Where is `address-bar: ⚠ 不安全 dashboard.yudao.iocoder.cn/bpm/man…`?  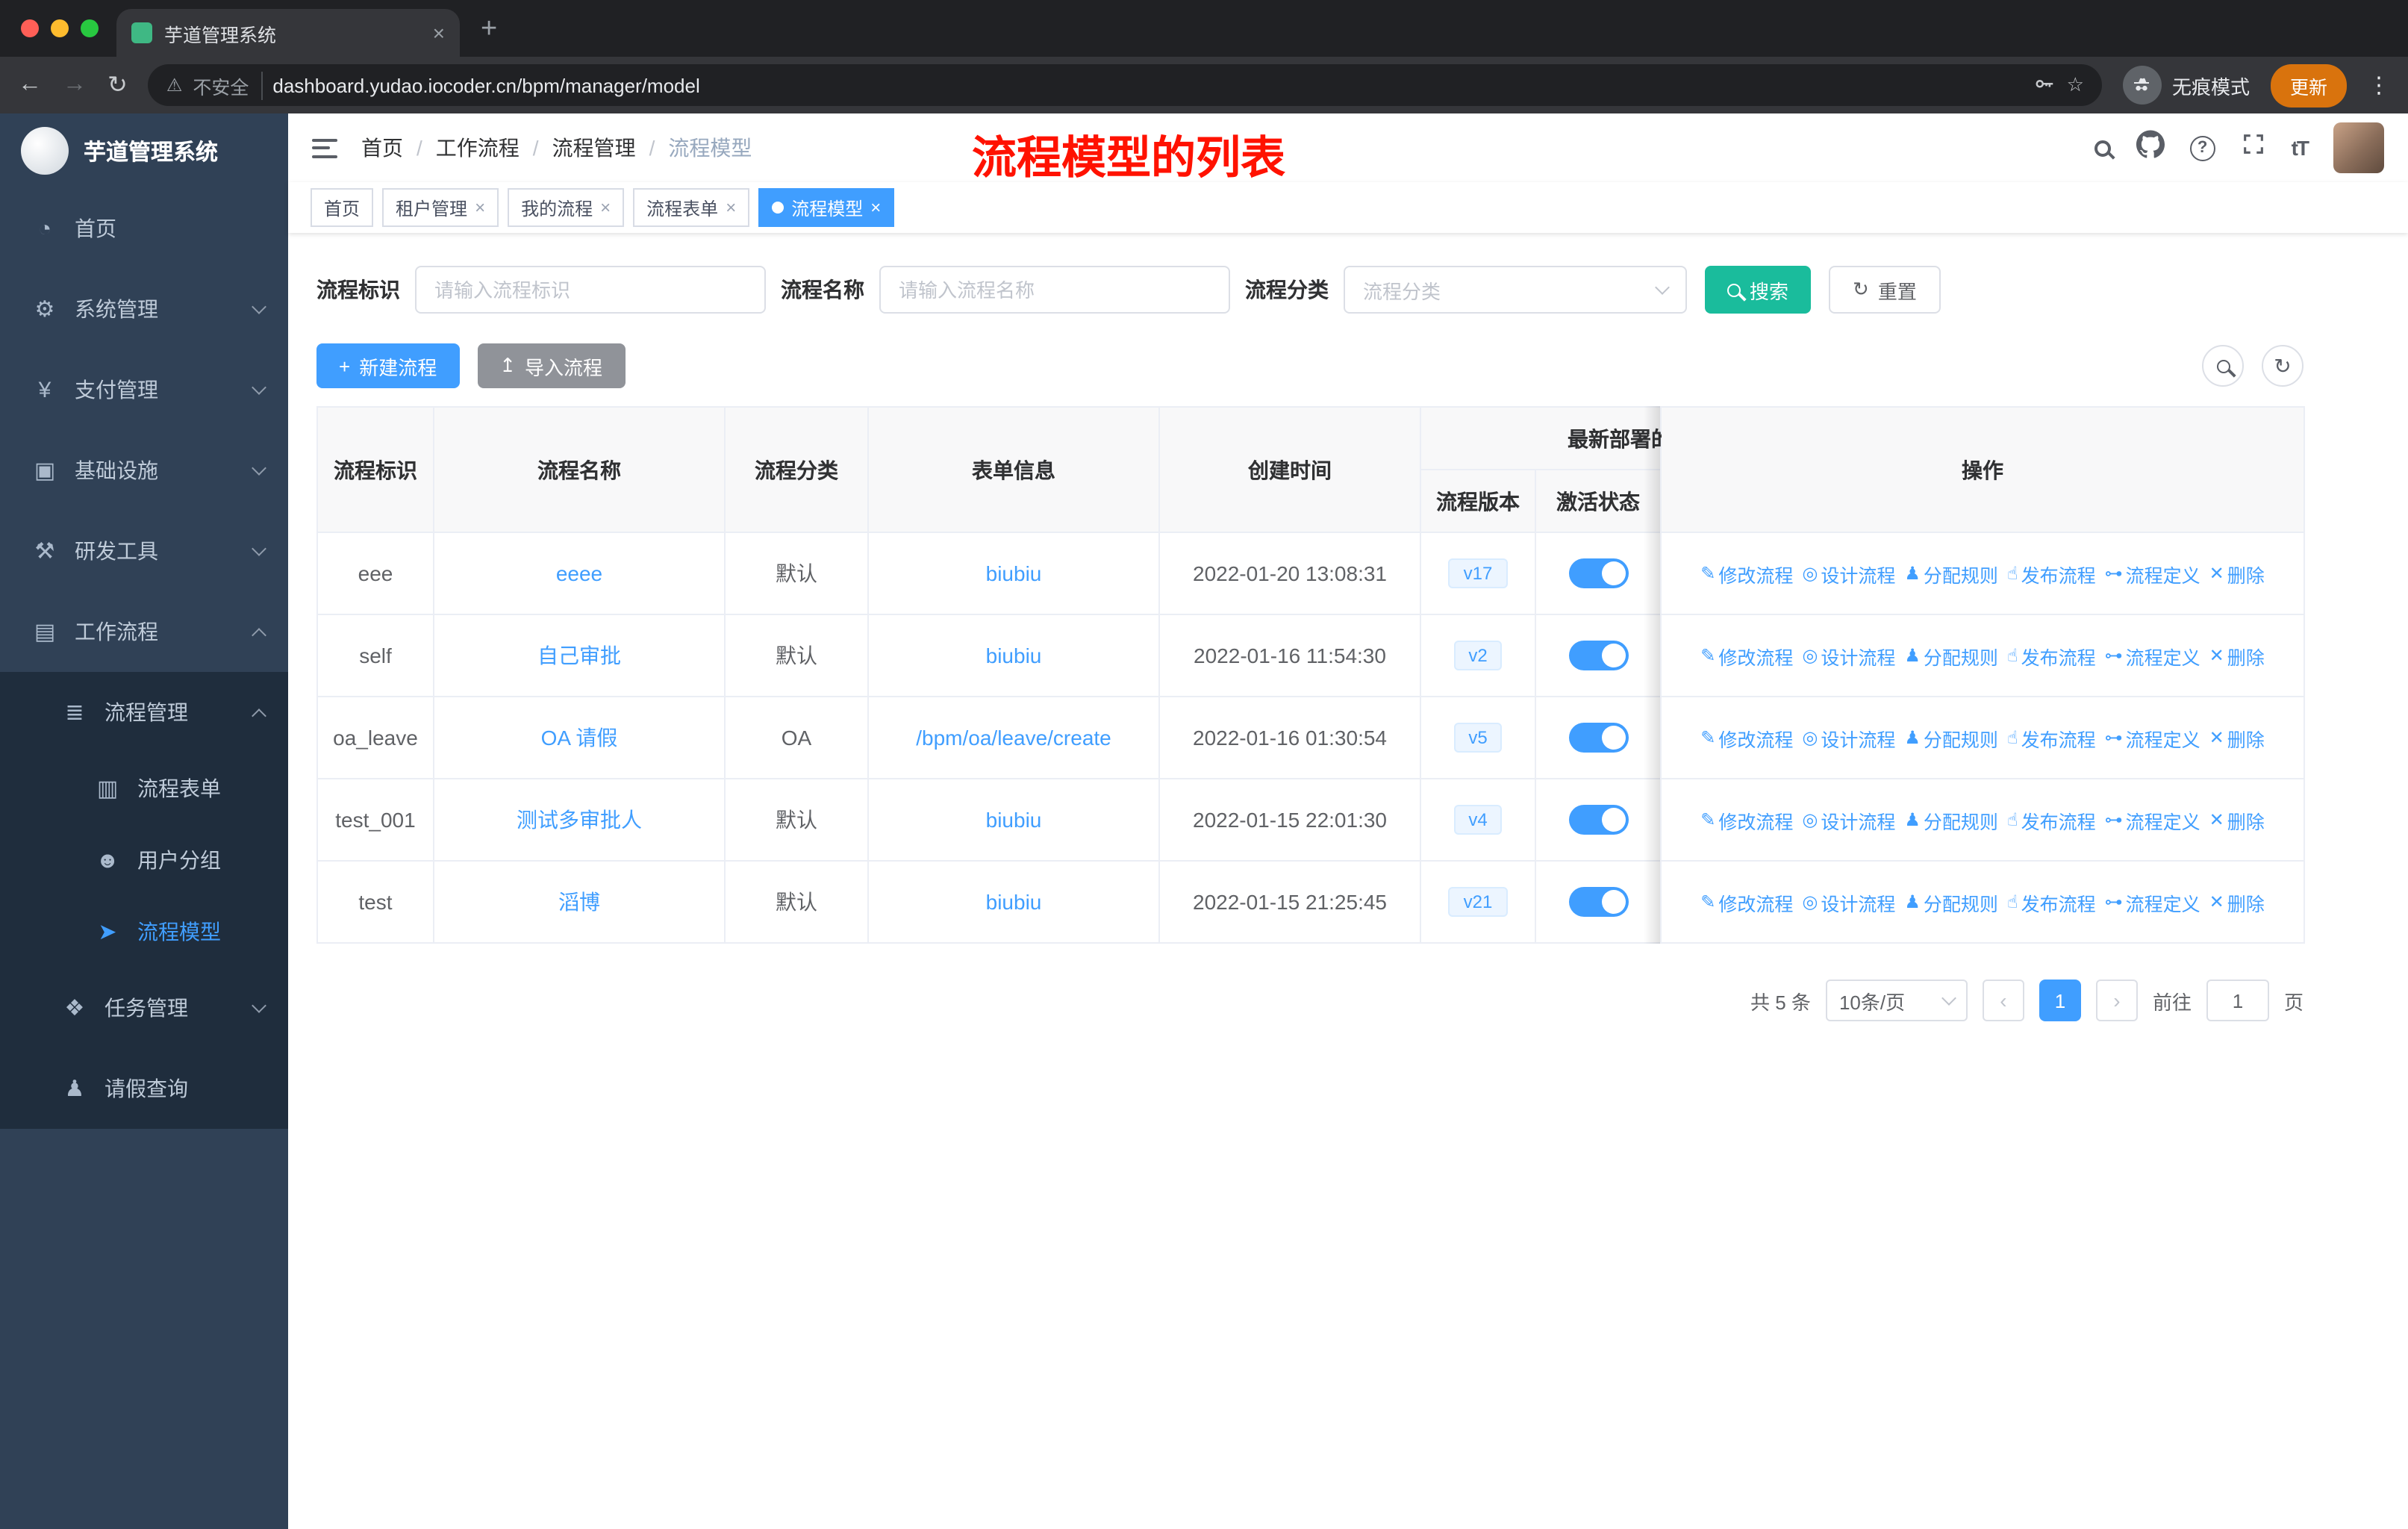
address-bar: ⚠ 不安全 dashboard.yudao.iocoder.cn/bpm/man… is located at coordinates (1125, 85).